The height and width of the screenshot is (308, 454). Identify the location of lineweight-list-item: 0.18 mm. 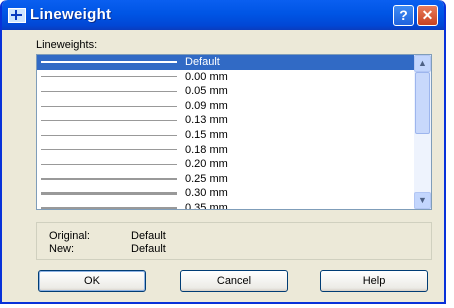
(225, 150).